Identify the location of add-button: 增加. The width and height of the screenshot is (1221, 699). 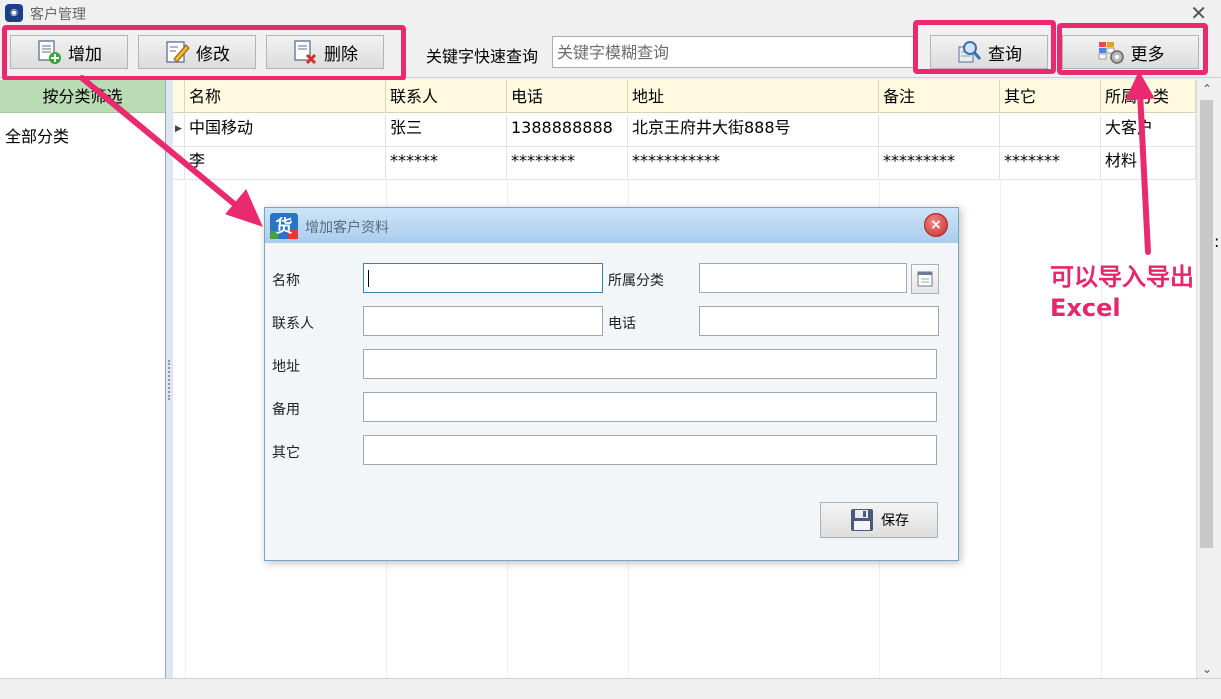
(69, 52).